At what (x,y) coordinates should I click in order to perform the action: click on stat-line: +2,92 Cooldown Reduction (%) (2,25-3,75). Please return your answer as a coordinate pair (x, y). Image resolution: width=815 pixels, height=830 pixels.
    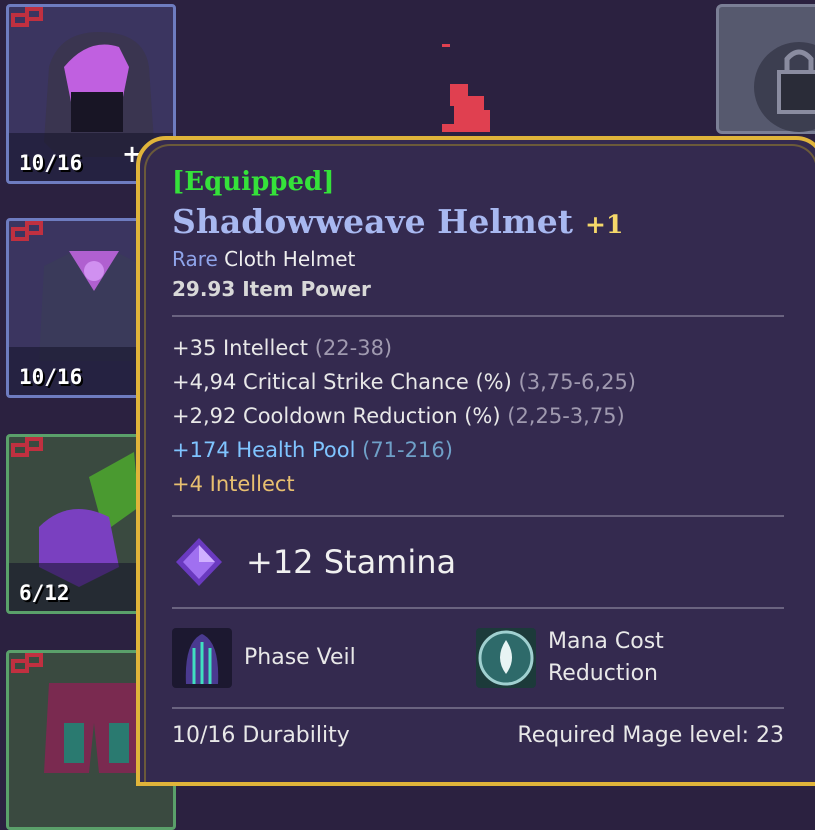
    Looking at the image, I should click on (478, 416).